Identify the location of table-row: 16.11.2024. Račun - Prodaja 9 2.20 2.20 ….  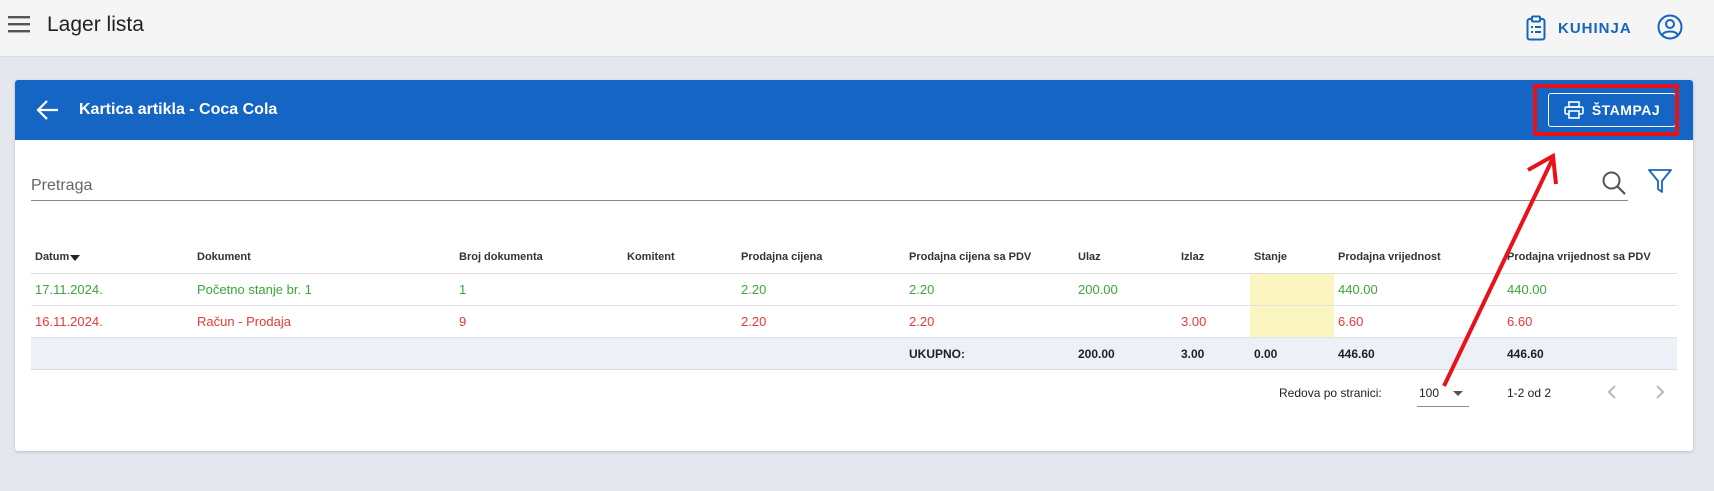
(854, 322).